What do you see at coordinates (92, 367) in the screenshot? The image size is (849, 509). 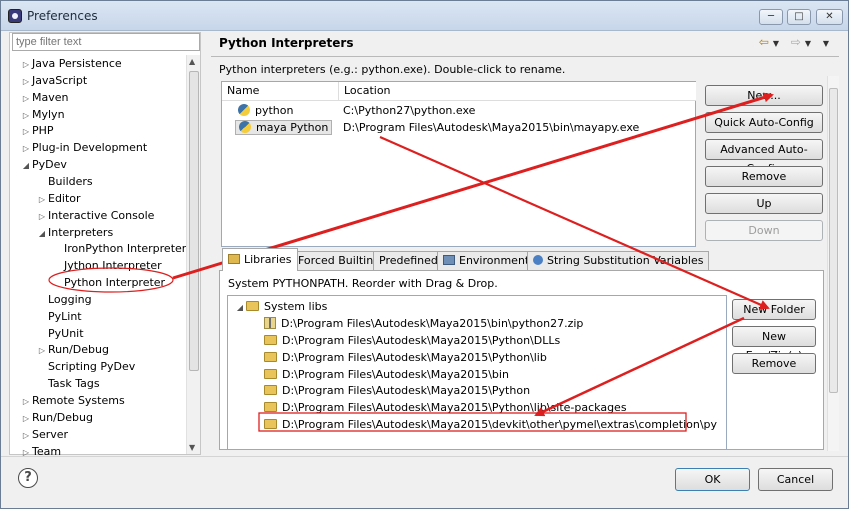 I see `sidebar-item-label: Scripting PyDev` at bounding box center [92, 367].